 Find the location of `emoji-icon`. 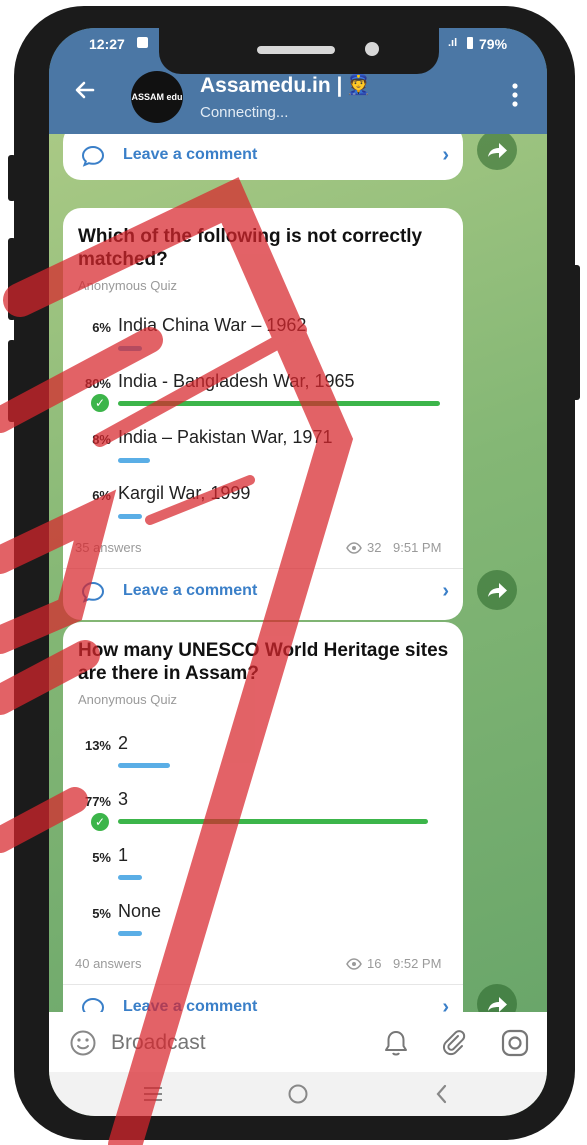

emoji-icon is located at coordinates (83, 1045).